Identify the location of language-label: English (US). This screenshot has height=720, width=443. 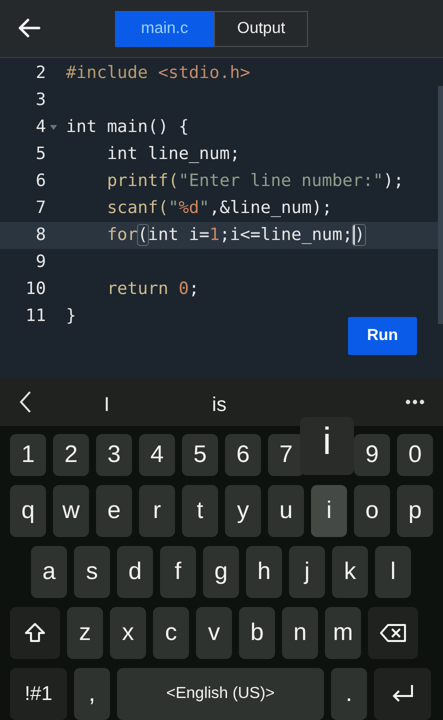
(221, 694).